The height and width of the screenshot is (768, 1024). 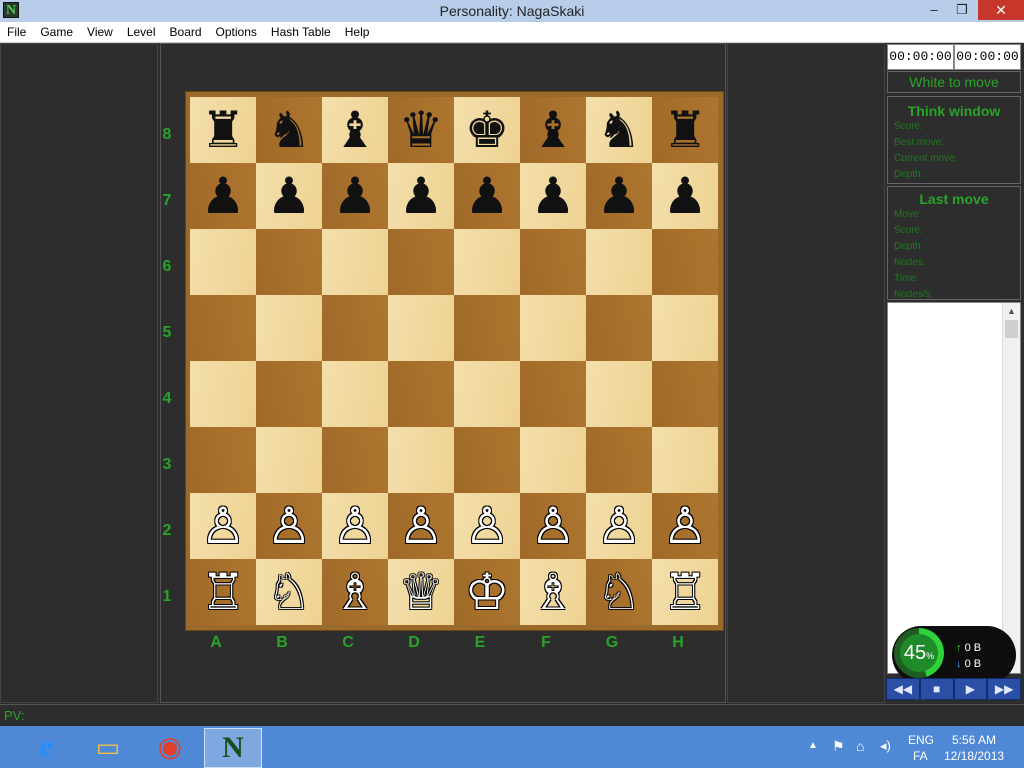 I want to click on square-h1: ♖, so click(x=685, y=592).